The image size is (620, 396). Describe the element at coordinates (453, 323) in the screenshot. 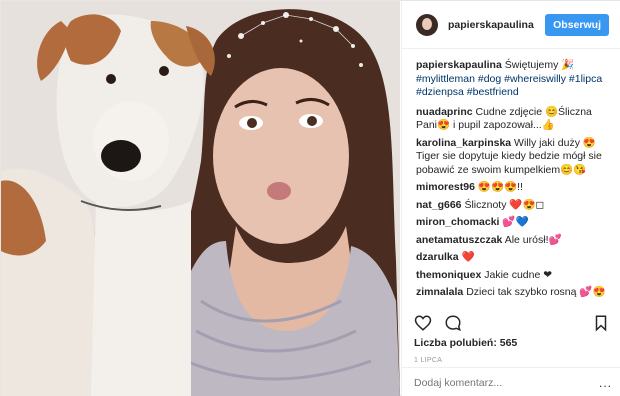

I see `comment-icon` at that location.